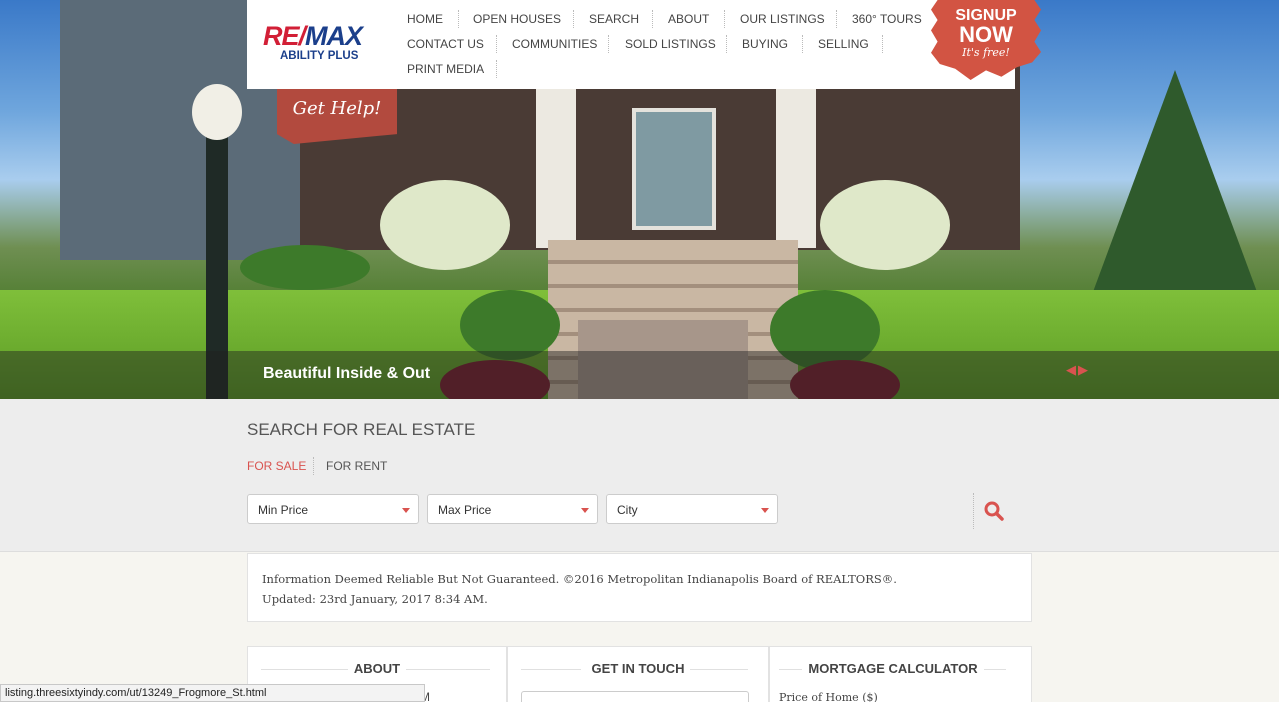 This screenshot has height=702, width=1279. I want to click on nav-communities: COMMUNITIES, so click(554, 44).